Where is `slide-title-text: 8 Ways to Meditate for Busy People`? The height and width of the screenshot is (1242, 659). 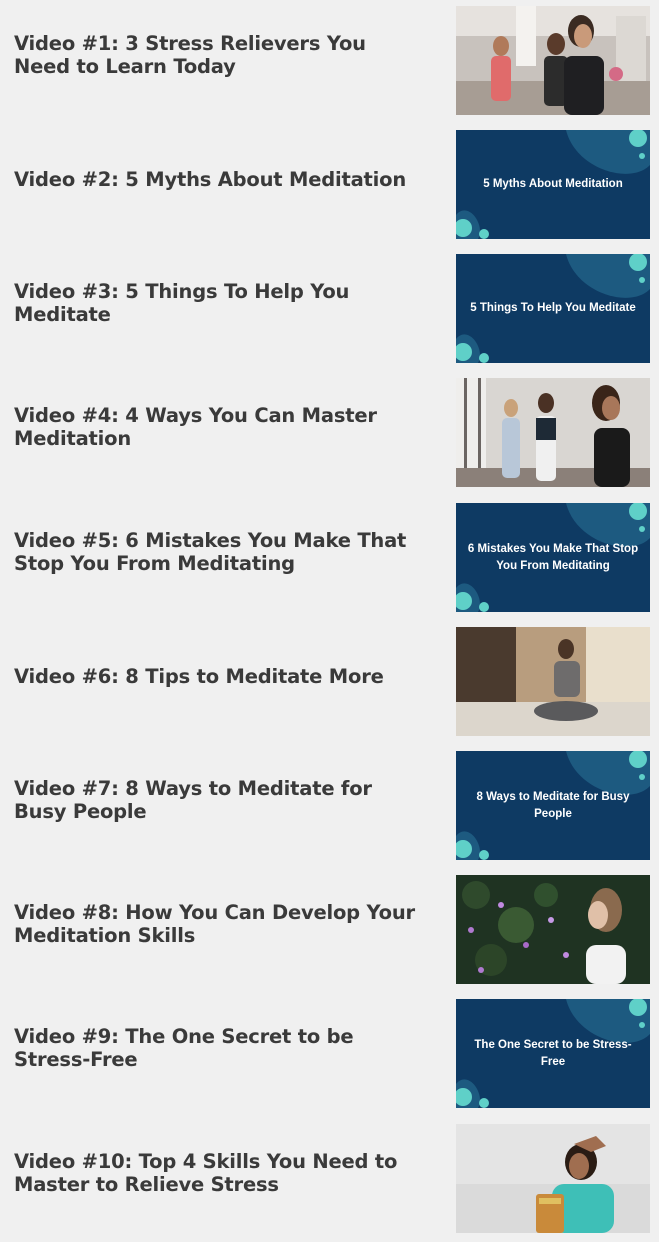
slide-title-text: 8 Ways to Meditate for Busy People is located at coordinates (553, 805).